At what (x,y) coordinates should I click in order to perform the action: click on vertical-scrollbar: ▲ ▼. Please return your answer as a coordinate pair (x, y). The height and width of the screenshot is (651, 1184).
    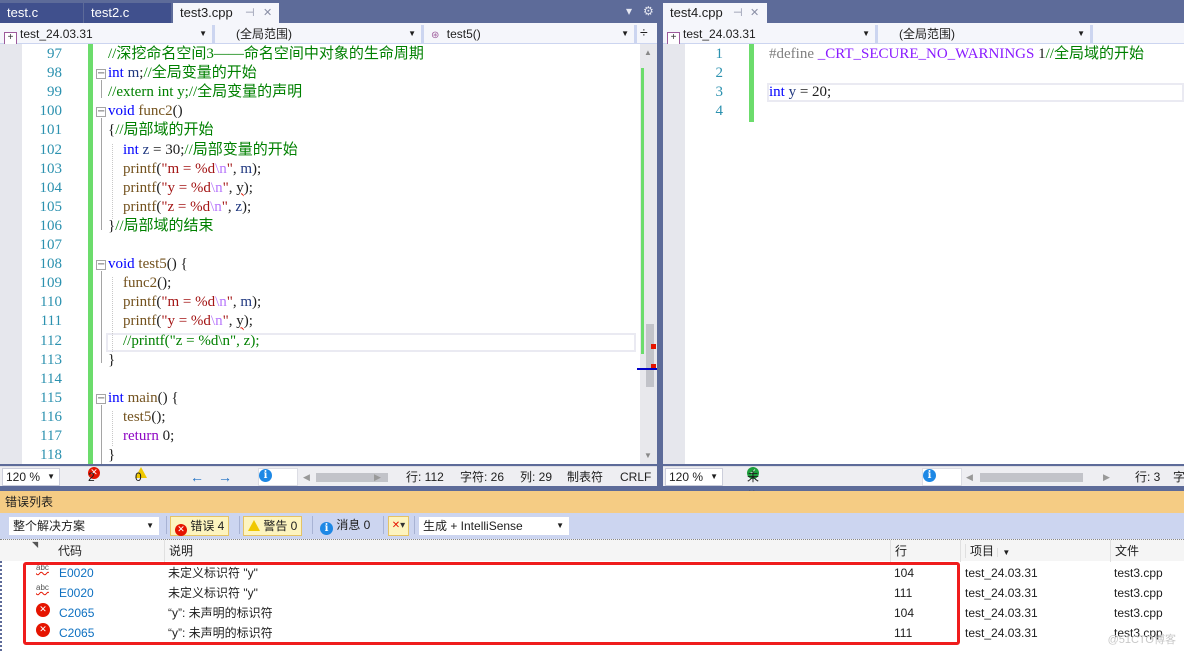
    Looking at the image, I should click on (647, 254).